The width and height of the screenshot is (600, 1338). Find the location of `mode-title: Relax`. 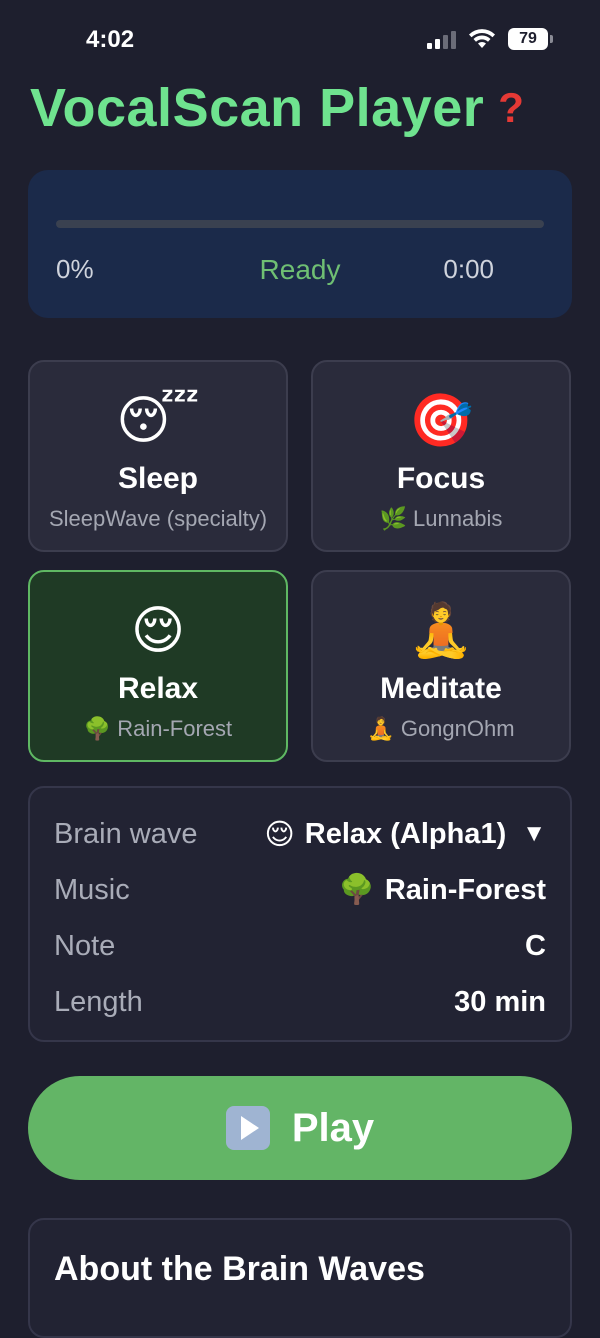

mode-title: Relax is located at coordinates (158, 688).